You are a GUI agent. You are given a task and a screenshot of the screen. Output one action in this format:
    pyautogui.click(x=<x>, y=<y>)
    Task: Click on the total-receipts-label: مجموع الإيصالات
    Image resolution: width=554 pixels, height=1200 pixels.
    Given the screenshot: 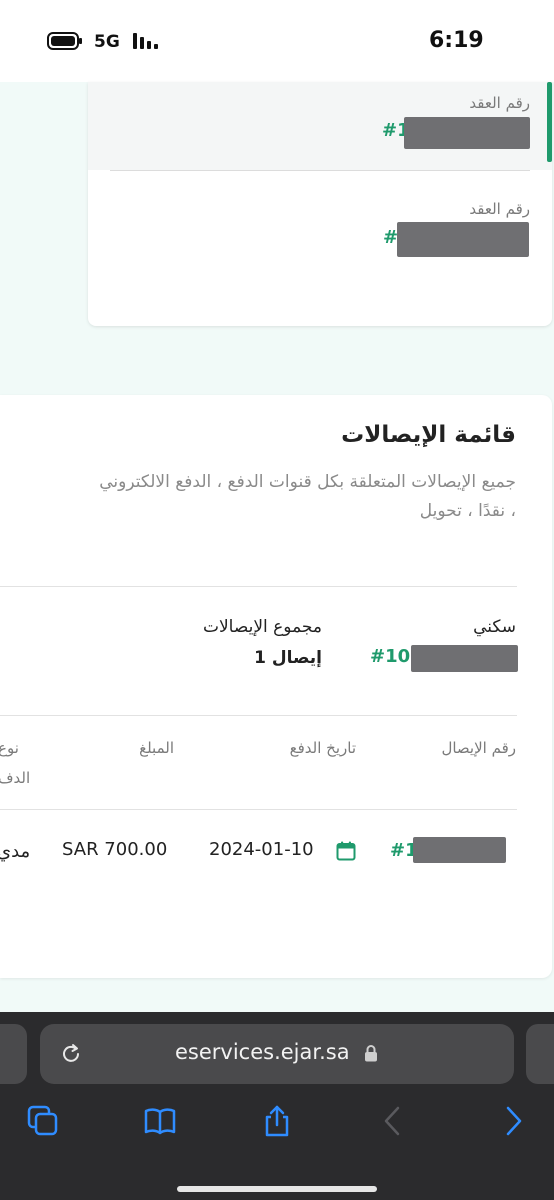 What is the action you would take?
    pyautogui.click(x=262, y=627)
    